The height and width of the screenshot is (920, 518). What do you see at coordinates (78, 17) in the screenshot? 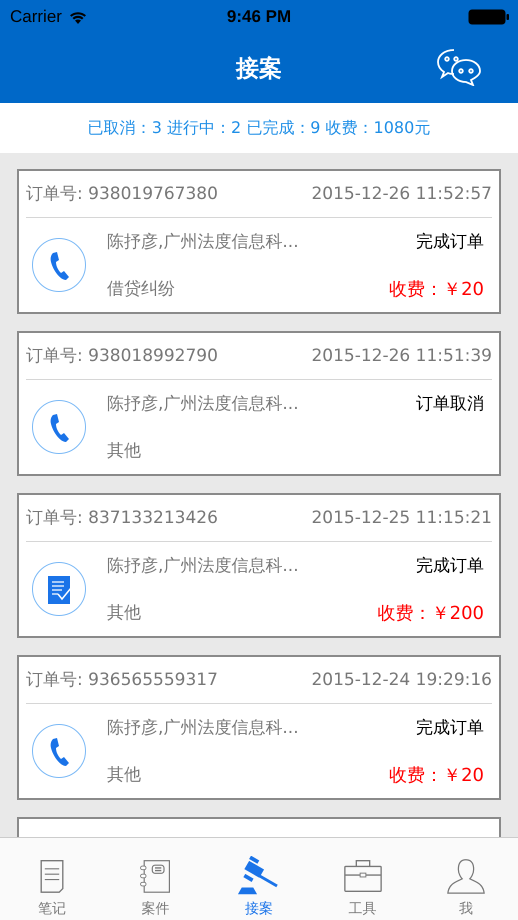
I see `wifi-icon` at bounding box center [78, 17].